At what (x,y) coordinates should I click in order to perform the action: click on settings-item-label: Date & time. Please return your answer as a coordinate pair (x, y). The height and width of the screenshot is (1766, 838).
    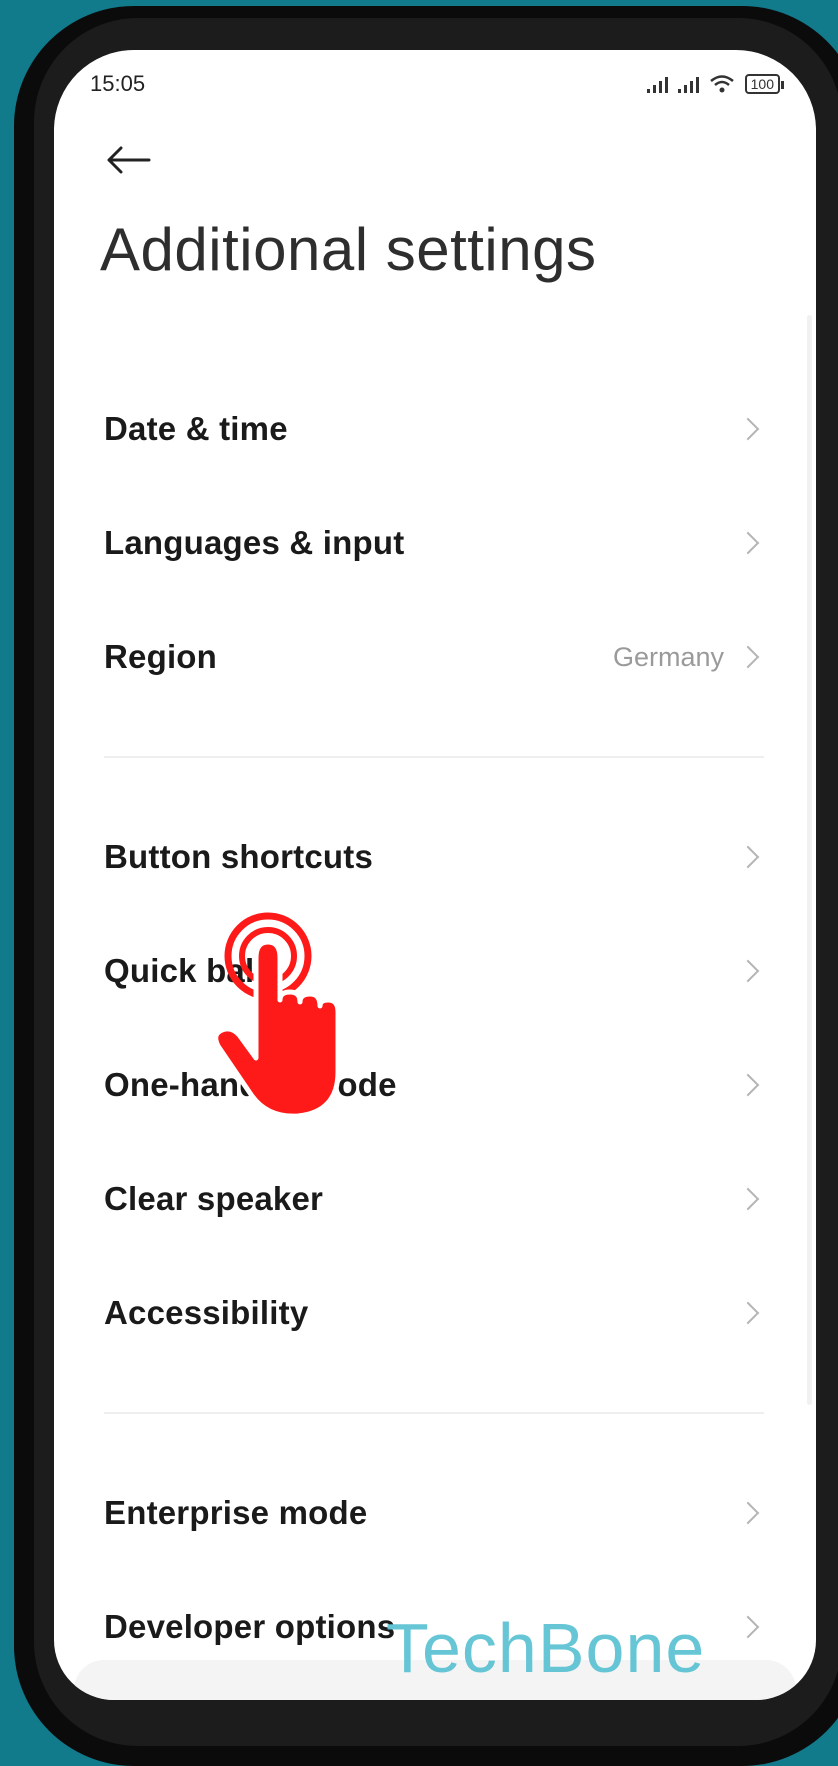
    Looking at the image, I should click on (196, 428).